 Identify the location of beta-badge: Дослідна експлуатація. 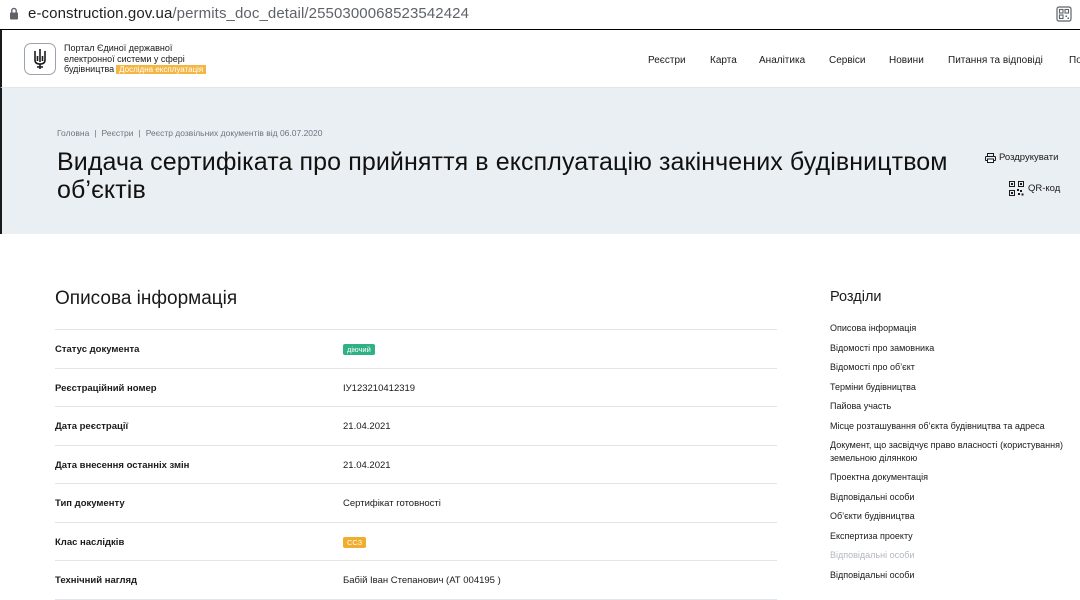
(161, 69).